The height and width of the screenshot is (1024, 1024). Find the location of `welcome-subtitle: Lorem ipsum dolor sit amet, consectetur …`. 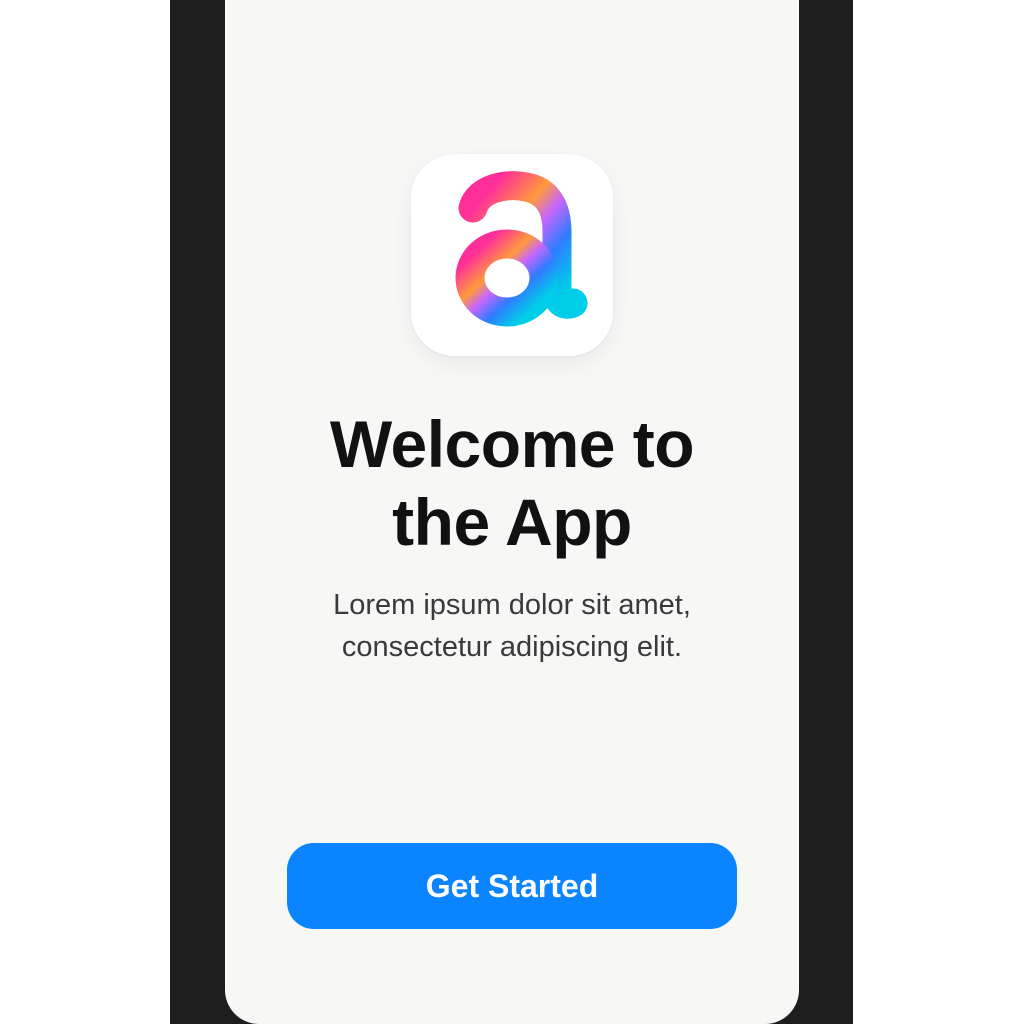

welcome-subtitle: Lorem ipsum dolor sit amet, consectetur … is located at coordinates (512, 626).